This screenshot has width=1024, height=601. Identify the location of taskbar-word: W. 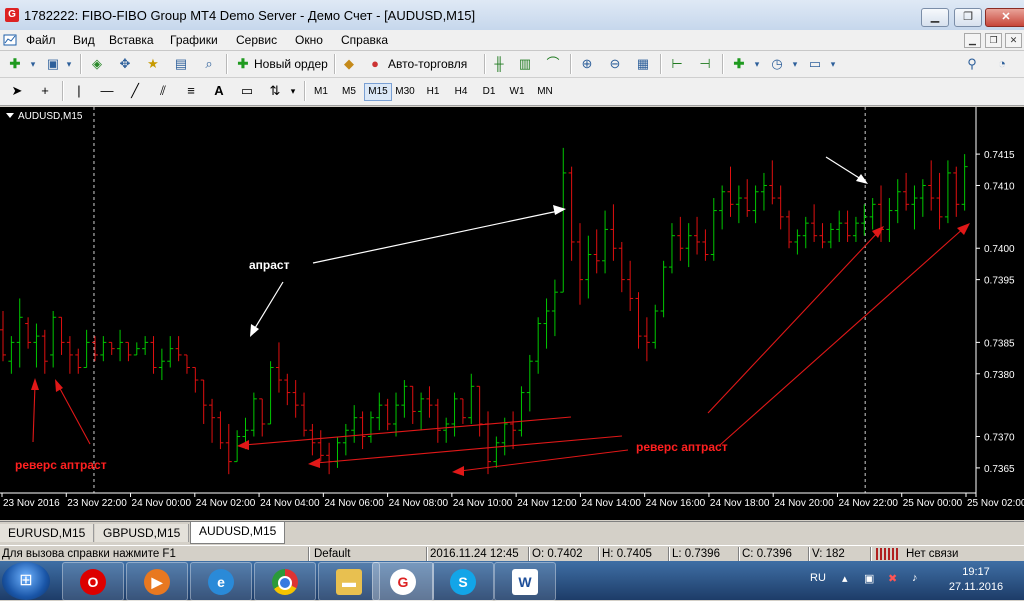
(525, 581).